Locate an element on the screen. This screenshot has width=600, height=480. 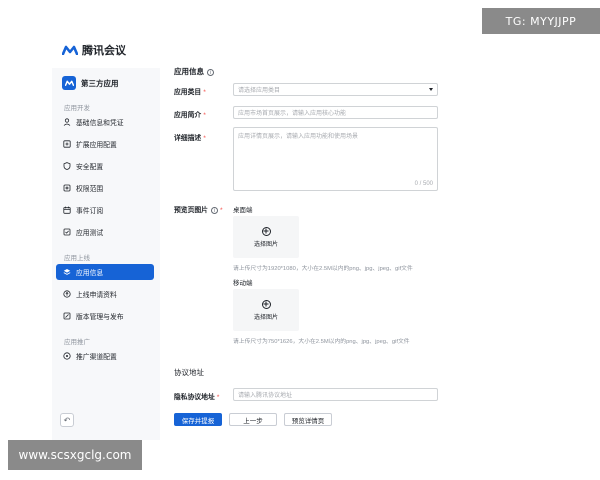
watermark-bottom-left: www.scsxgclg.com is located at coordinates (75, 455).